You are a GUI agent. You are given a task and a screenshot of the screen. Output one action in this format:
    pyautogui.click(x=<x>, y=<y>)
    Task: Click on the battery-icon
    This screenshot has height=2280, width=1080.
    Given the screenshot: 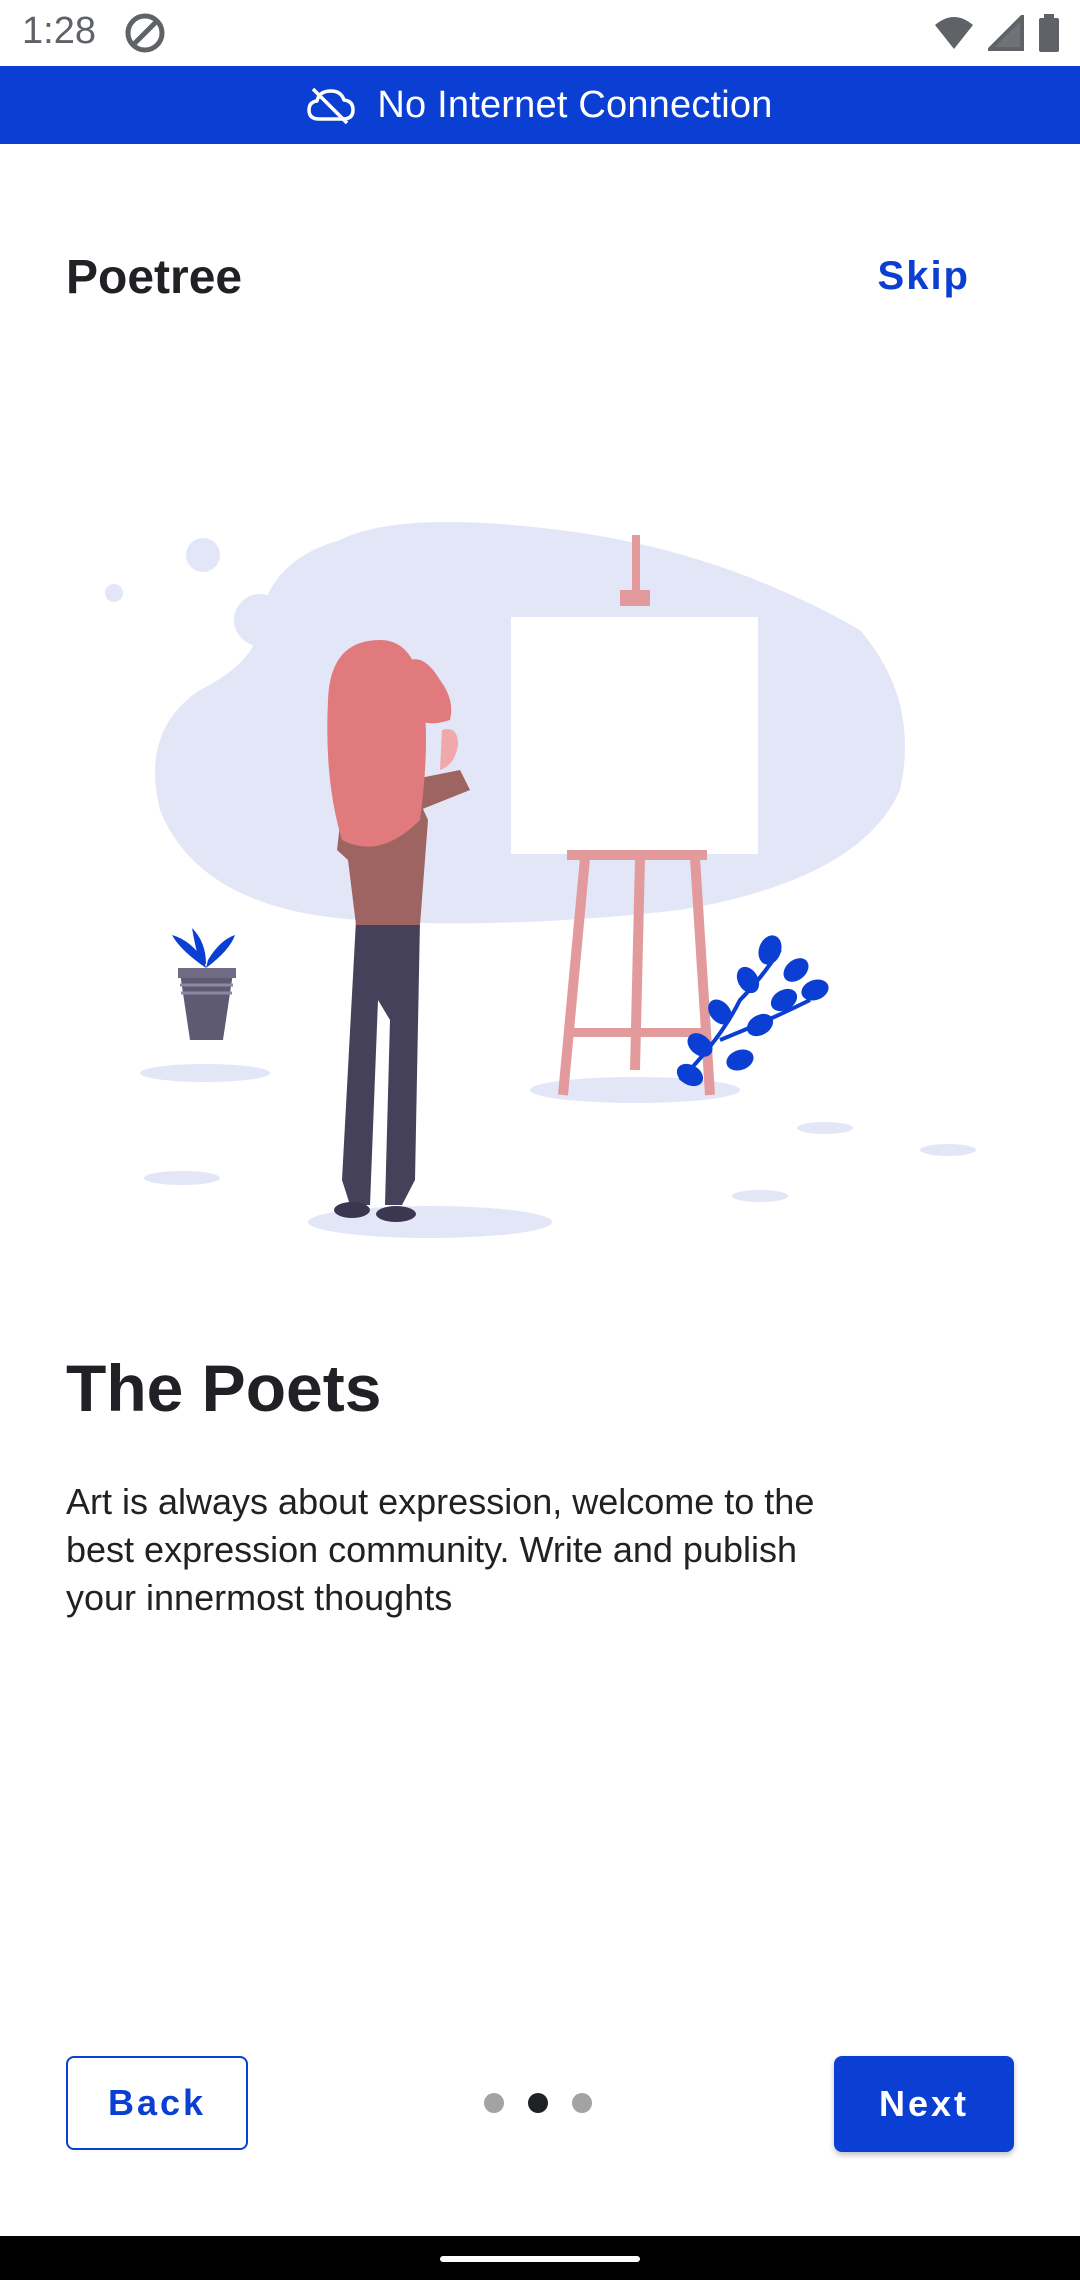 What is the action you would take?
    pyautogui.click(x=1049, y=33)
    